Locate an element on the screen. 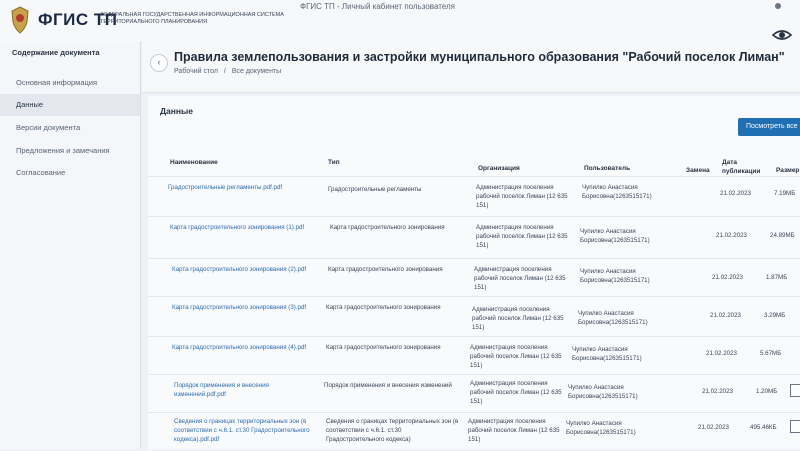 The image size is (800, 451). file-size: 1.87МБ is located at coordinates (777, 277).